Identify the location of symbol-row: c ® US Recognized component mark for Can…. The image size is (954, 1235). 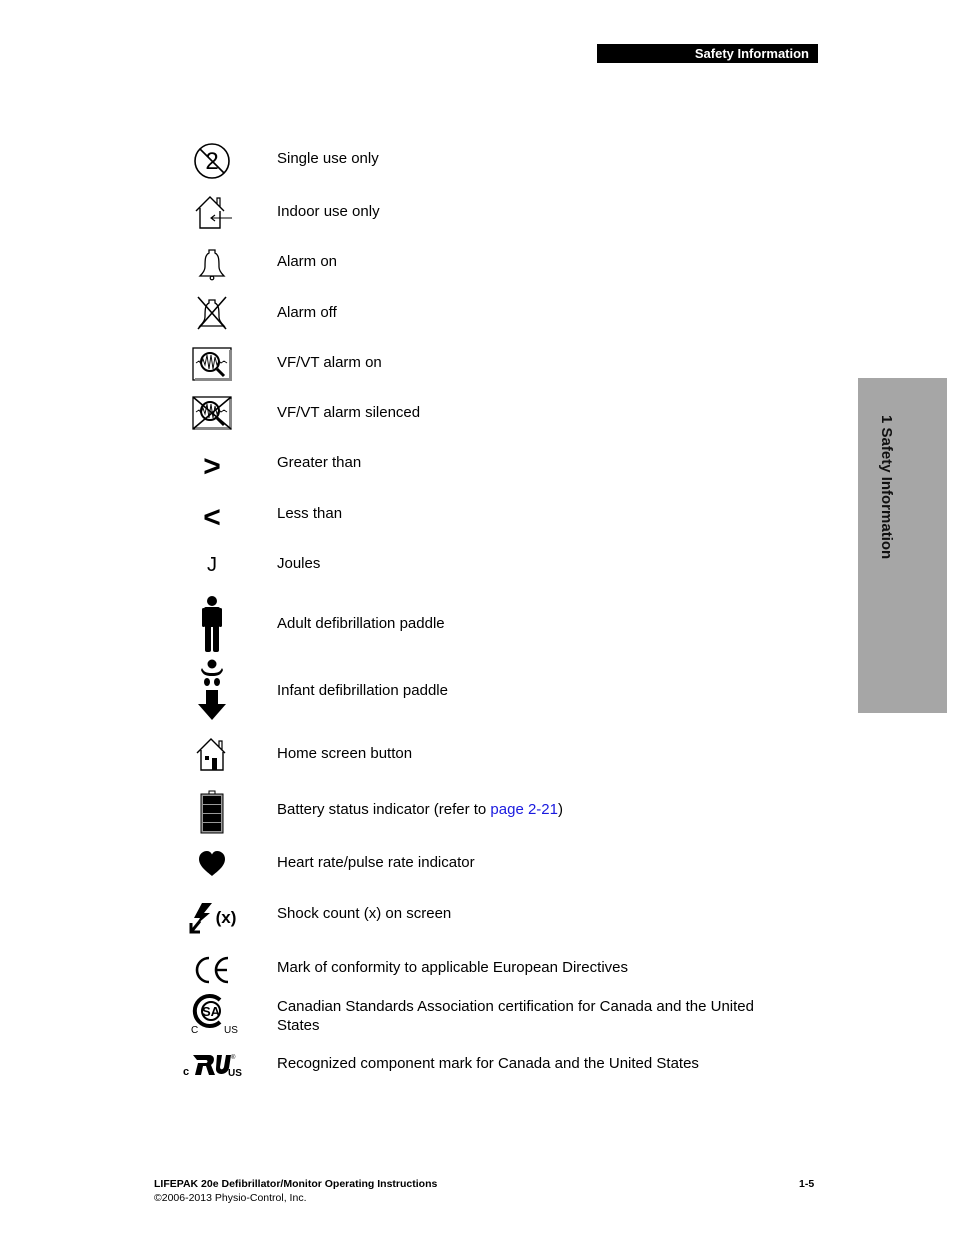
(477, 1065).